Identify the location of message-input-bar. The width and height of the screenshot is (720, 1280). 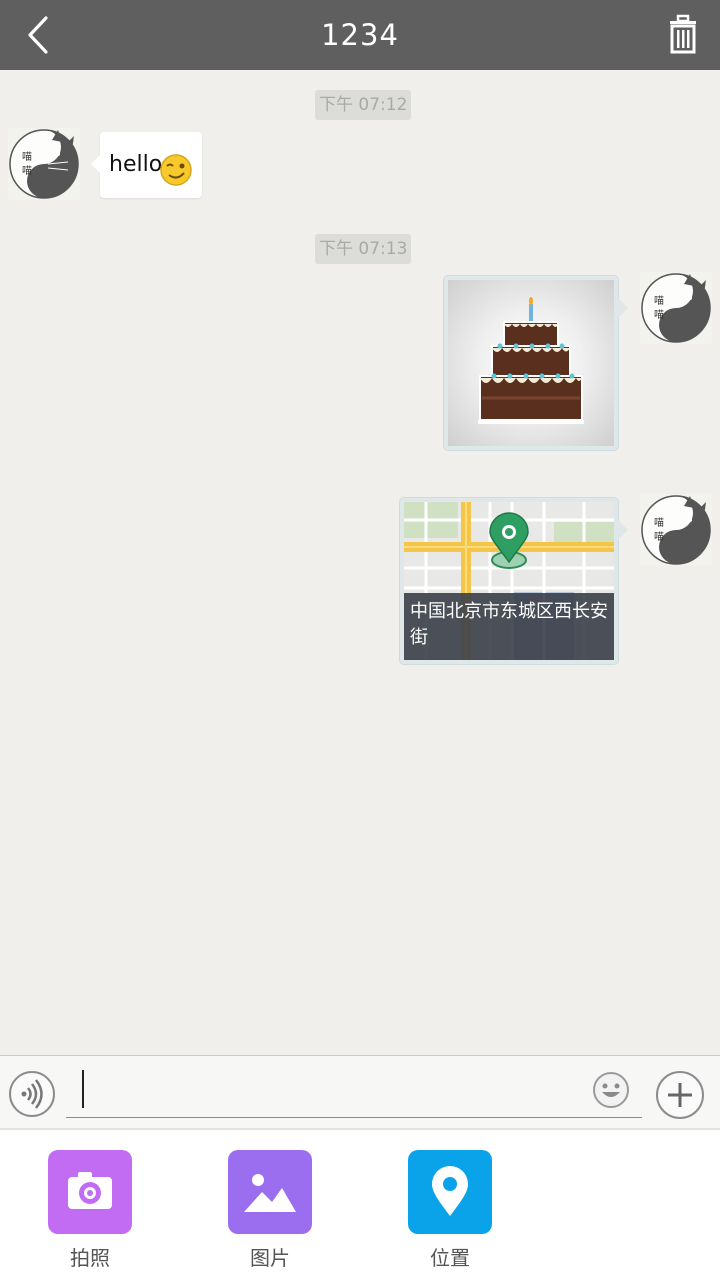
(360, 1091).